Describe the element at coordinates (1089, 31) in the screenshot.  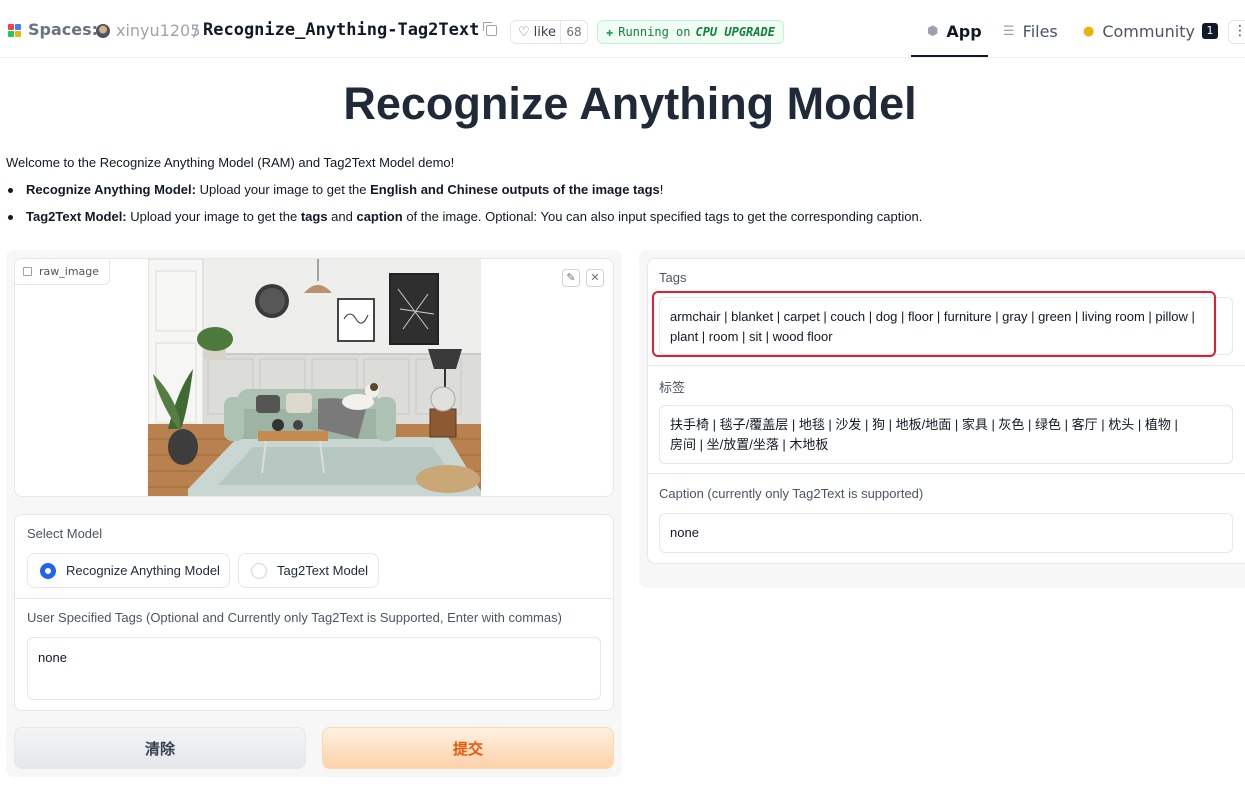
I see `community-icon: ●` at that location.